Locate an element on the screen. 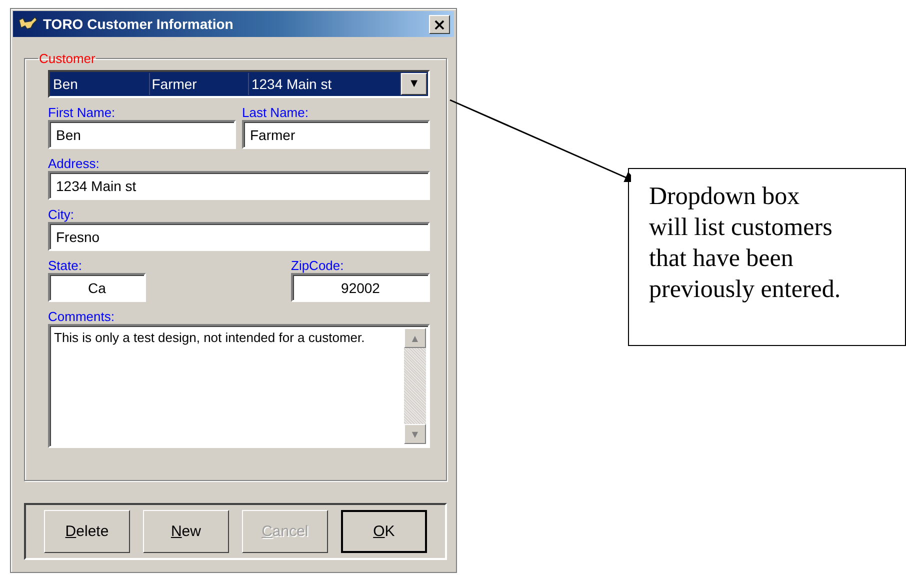 This screenshot has height=575, width=906. dialog-button: New is located at coordinates (185, 531).